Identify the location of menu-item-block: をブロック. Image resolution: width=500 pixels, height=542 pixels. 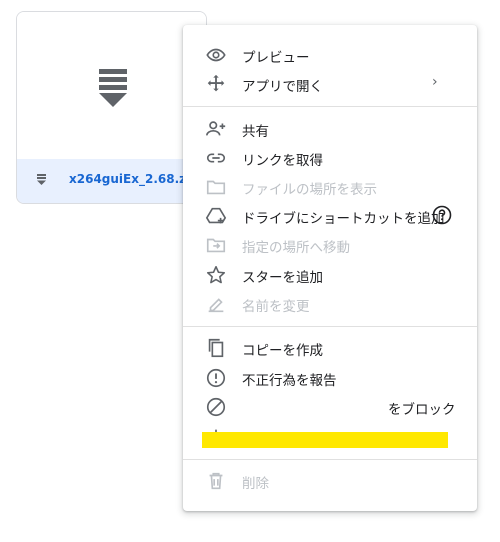
(330, 406).